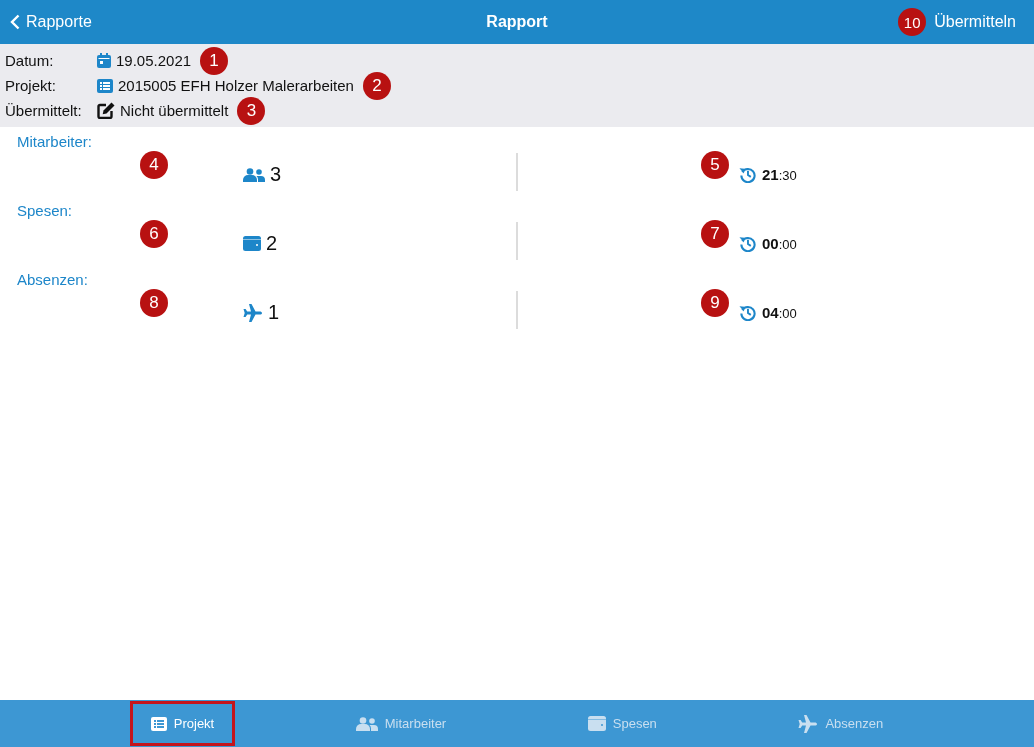 The height and width of the screenshot is (747, 1034). I want to click on info-value: Nicht übermittelt, so click(174, 110).